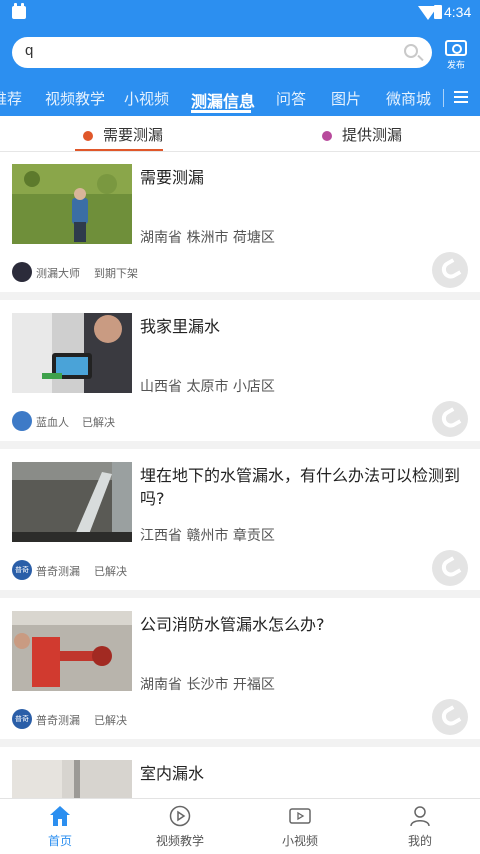 The width and height of the screenshot is (480, 854). Describe the element at coordinates (408, 98) in the screenshot. I see `tab-micro-mall: 微商城` at that location.